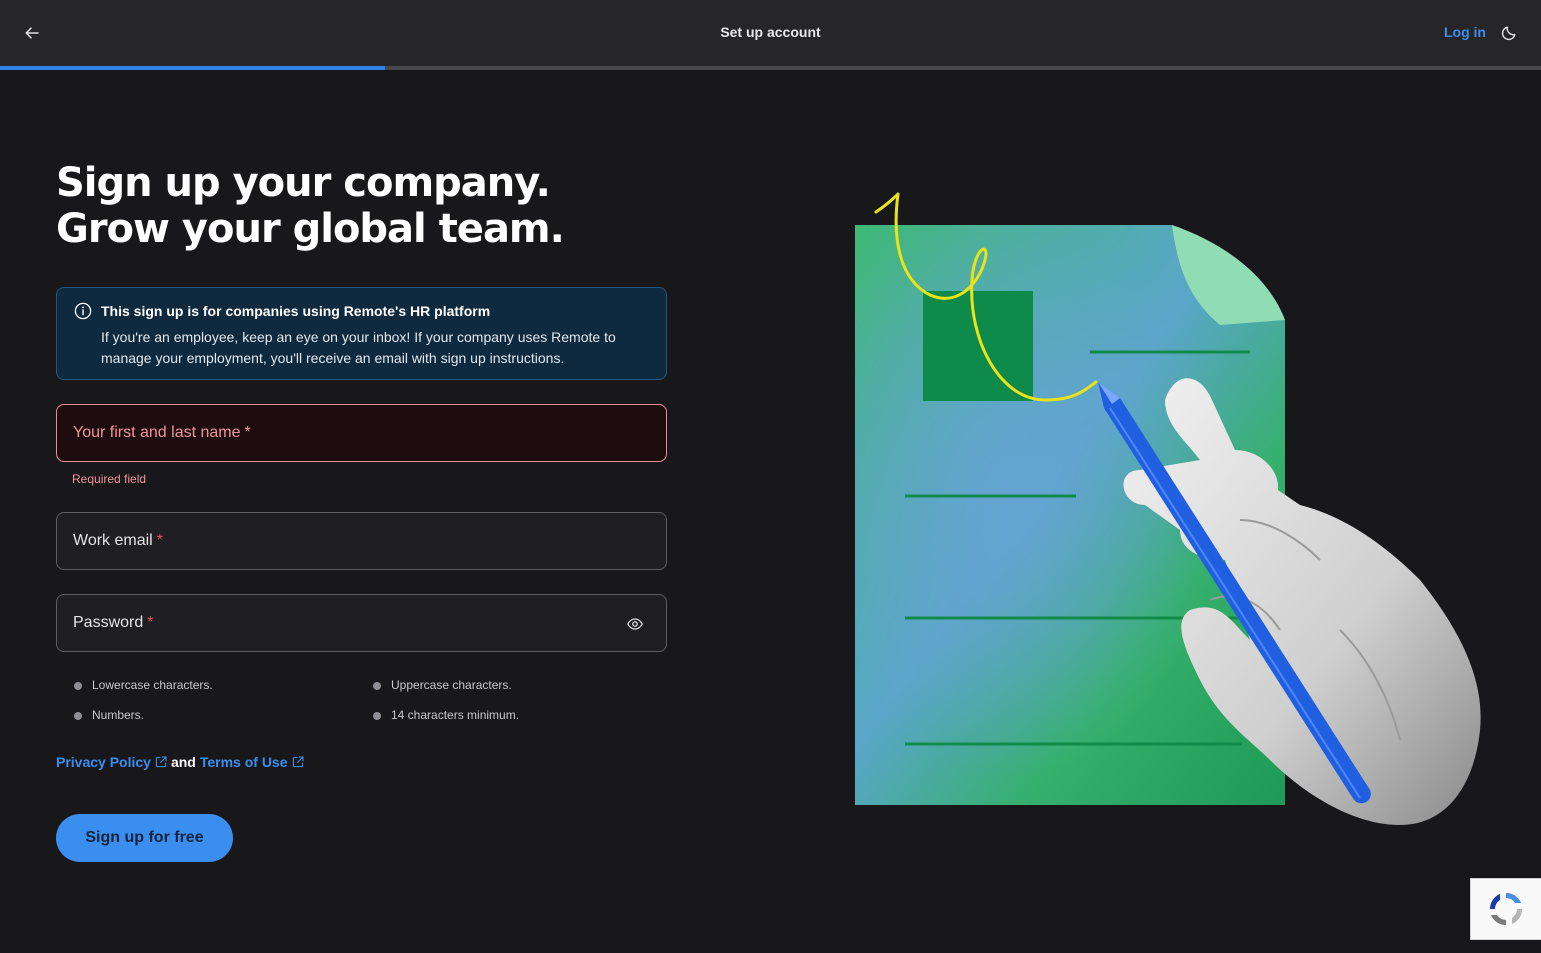 The width and height of the screenshot is (1541, 953). Describe the element at coordinates (109, 715) in the screenshot. I see `password-rule-numbers: Numbers.` at that location.